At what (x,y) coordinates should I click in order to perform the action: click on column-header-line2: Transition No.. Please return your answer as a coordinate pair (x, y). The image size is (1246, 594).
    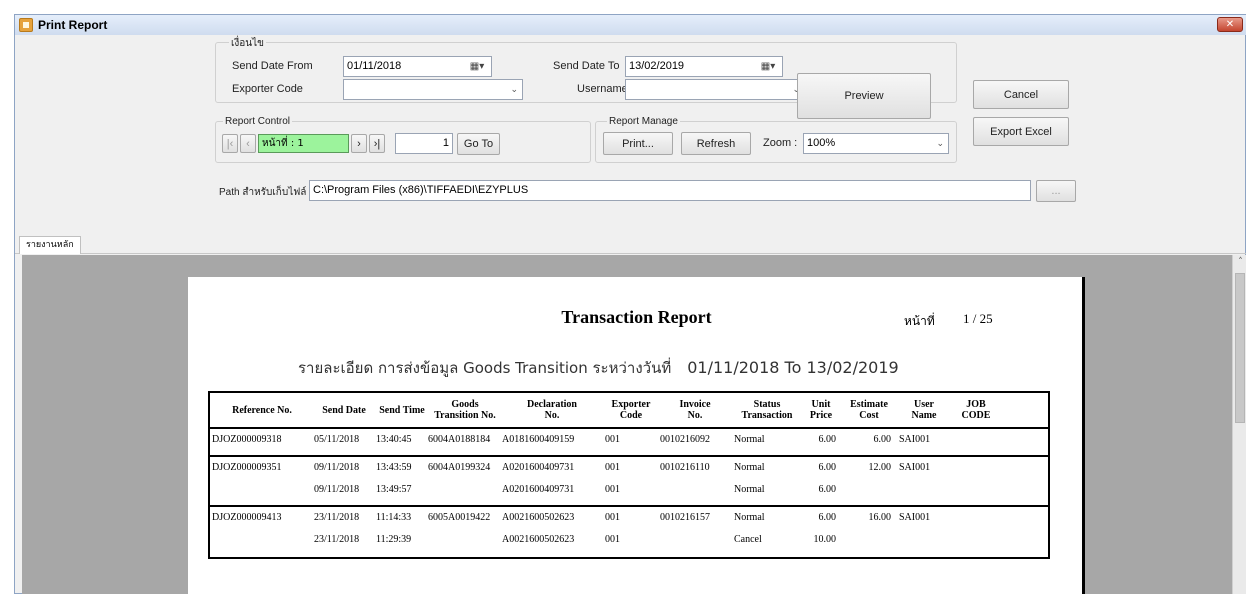
    Looking at the image, I should click on (465, 415).